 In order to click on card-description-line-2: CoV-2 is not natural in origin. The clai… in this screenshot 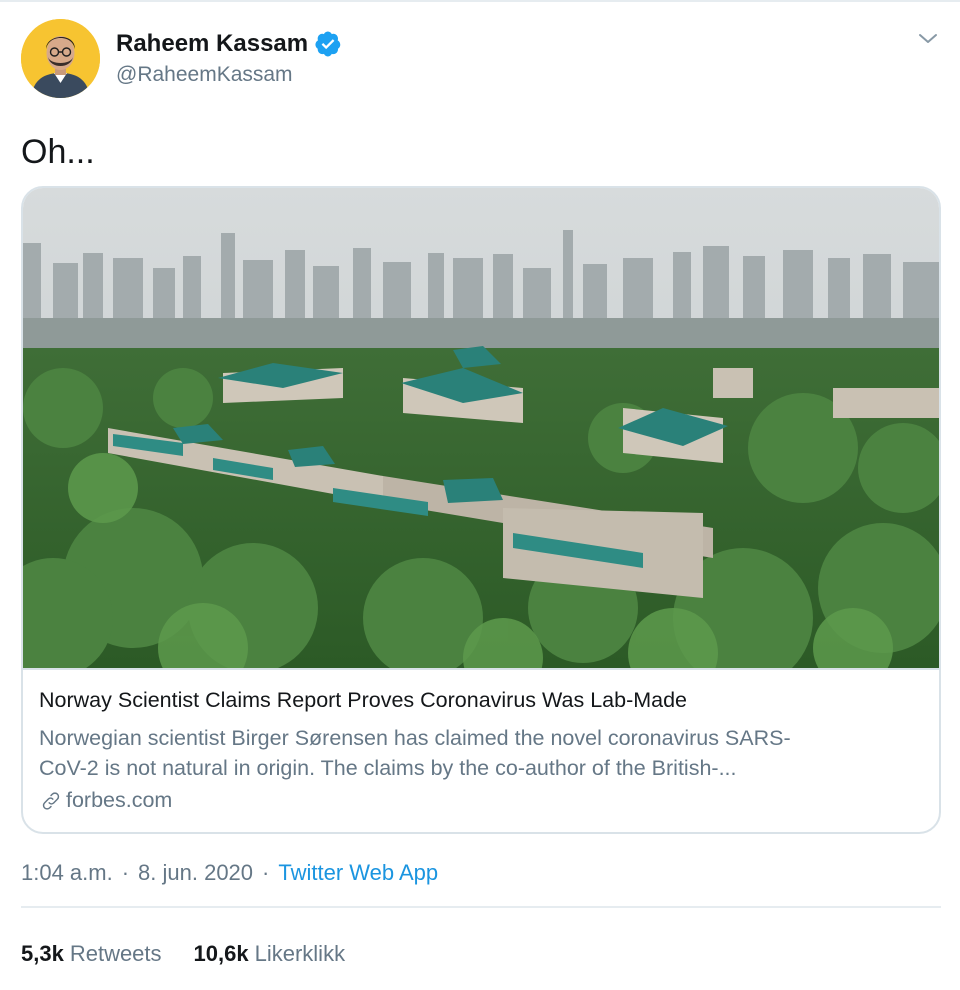, I will do `click(388, 768)`.